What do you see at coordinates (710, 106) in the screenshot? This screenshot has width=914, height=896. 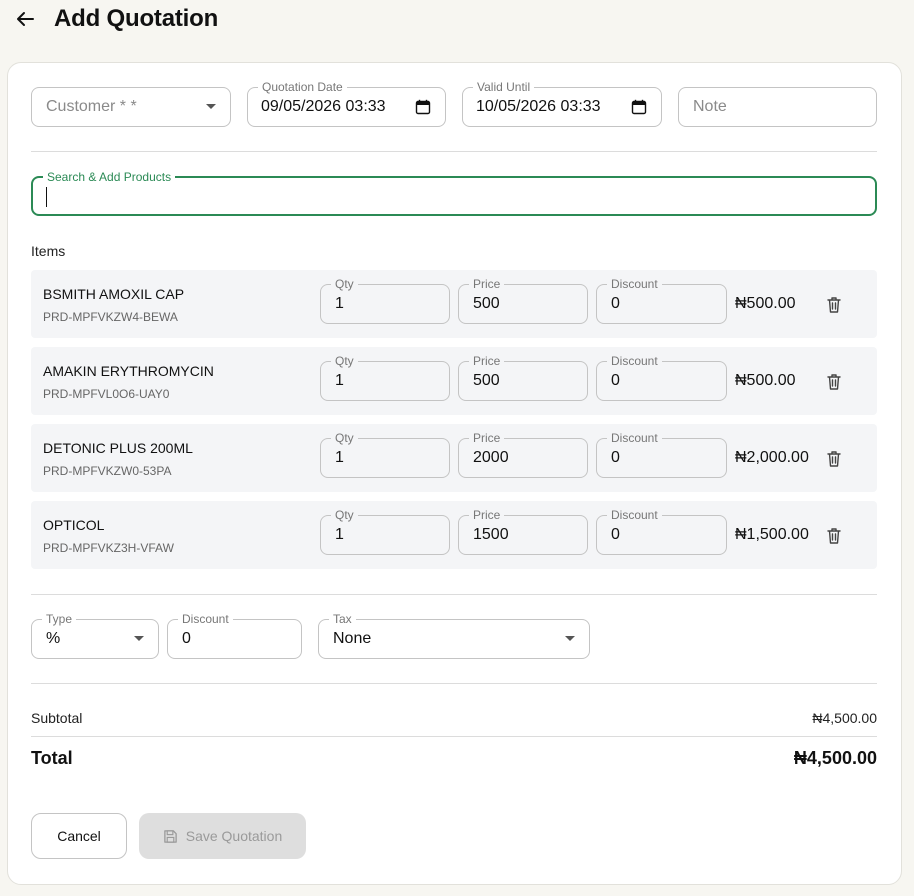 I see `note-placeholder: Note` at bounding box center [710, 106].